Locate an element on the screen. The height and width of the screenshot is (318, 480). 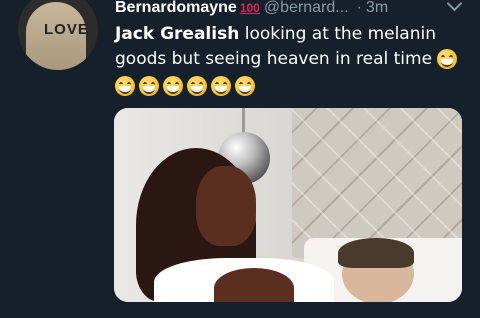
avatar-print-text: LOVE is located at coordinates (66, 29).